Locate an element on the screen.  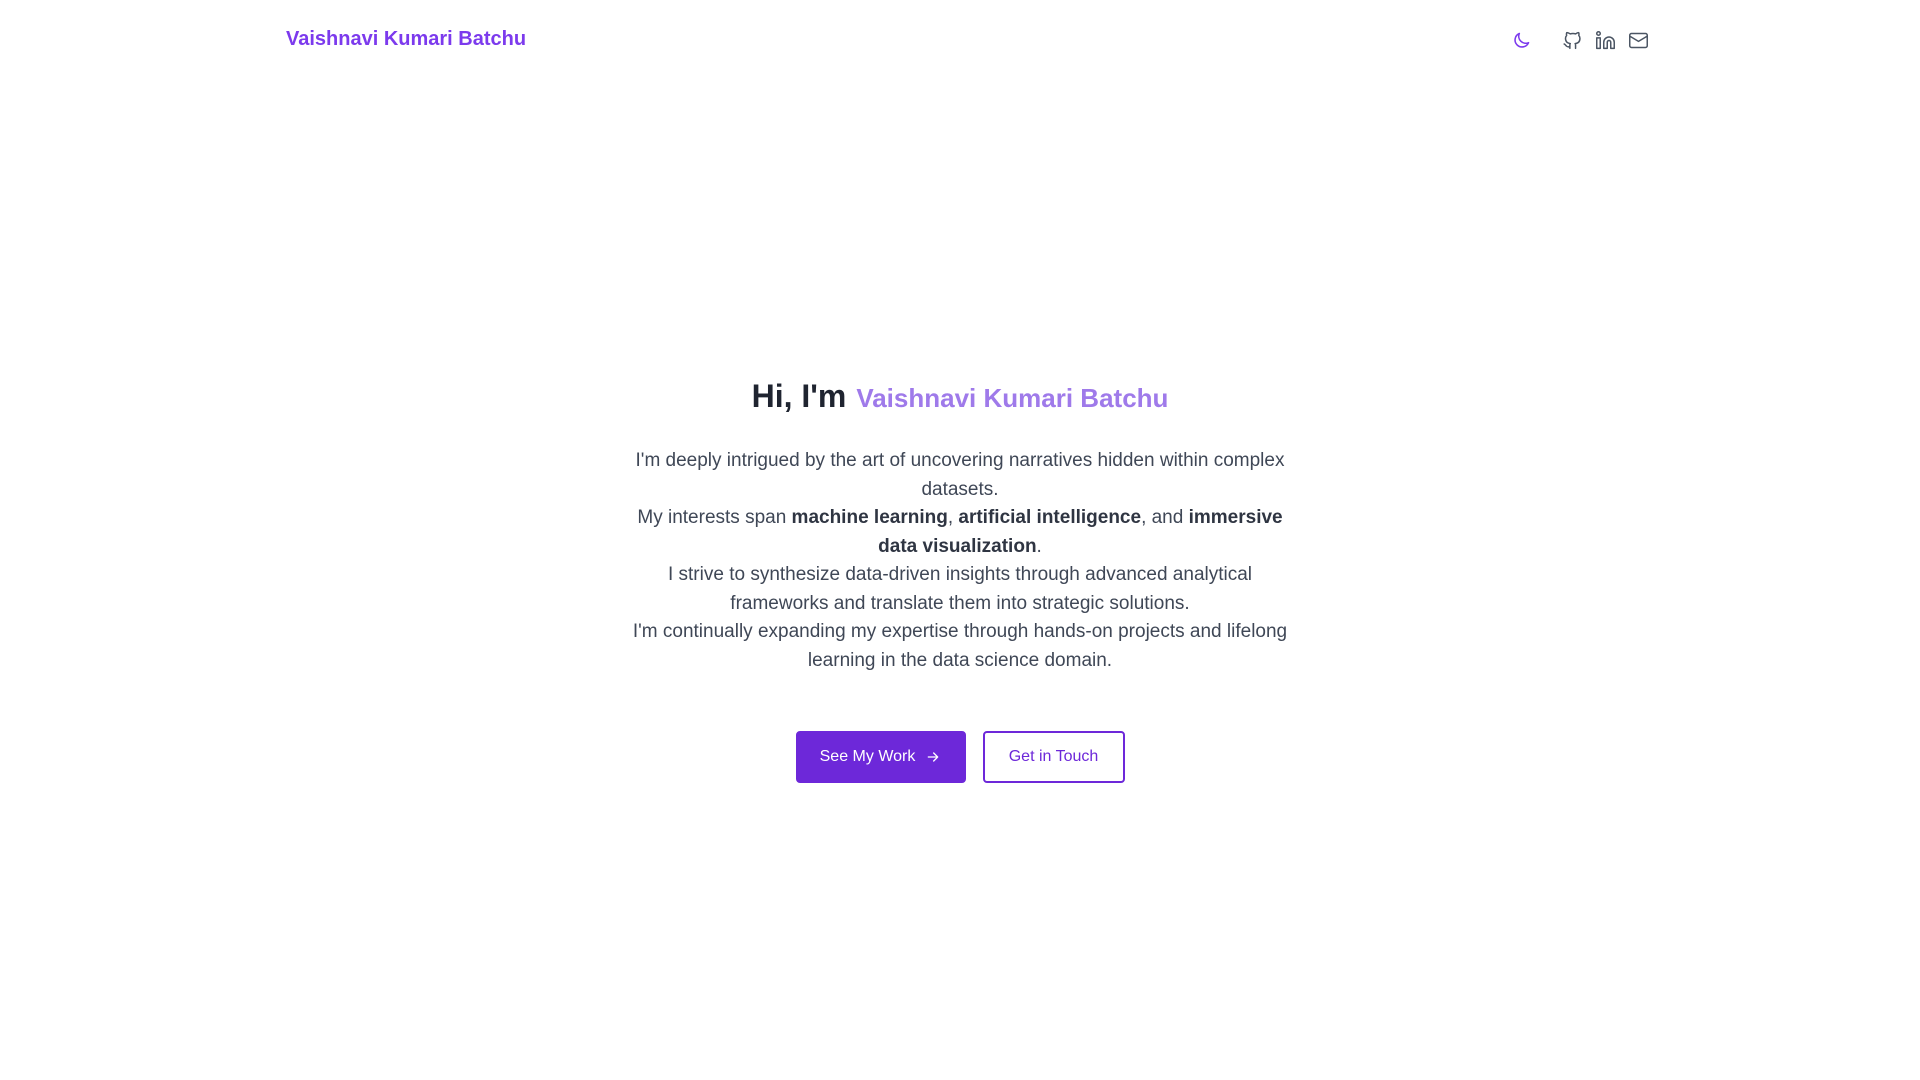
hero-greeting: Hi, I'm is located at coordinates (799, 396).